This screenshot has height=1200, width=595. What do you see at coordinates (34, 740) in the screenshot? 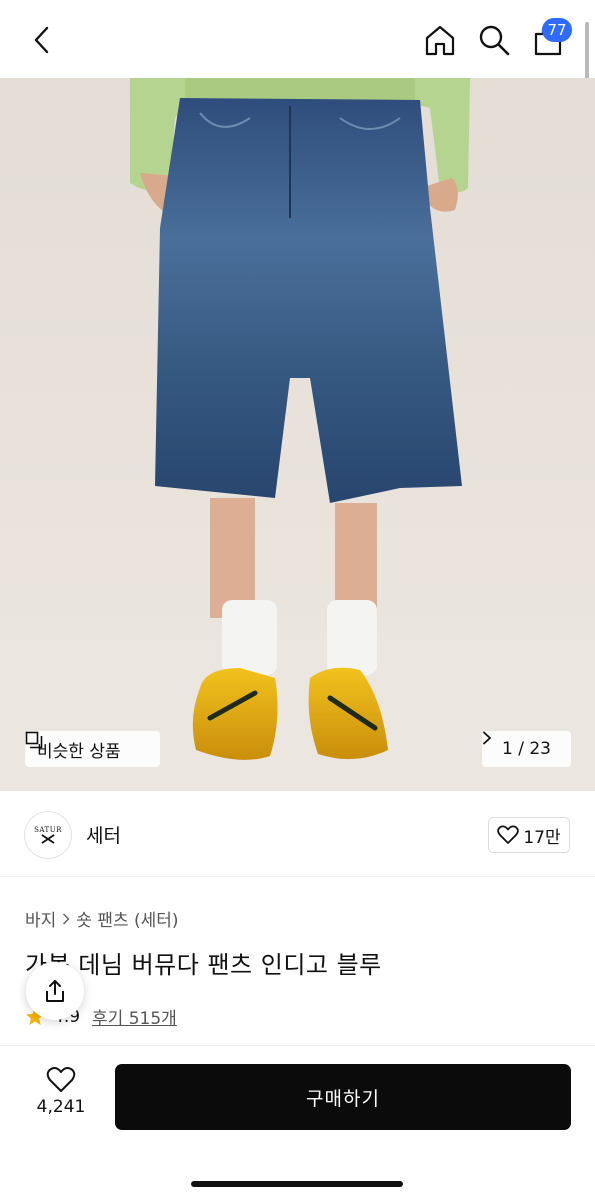
I see `similar-items-icon` at bounding box center [34, 740].